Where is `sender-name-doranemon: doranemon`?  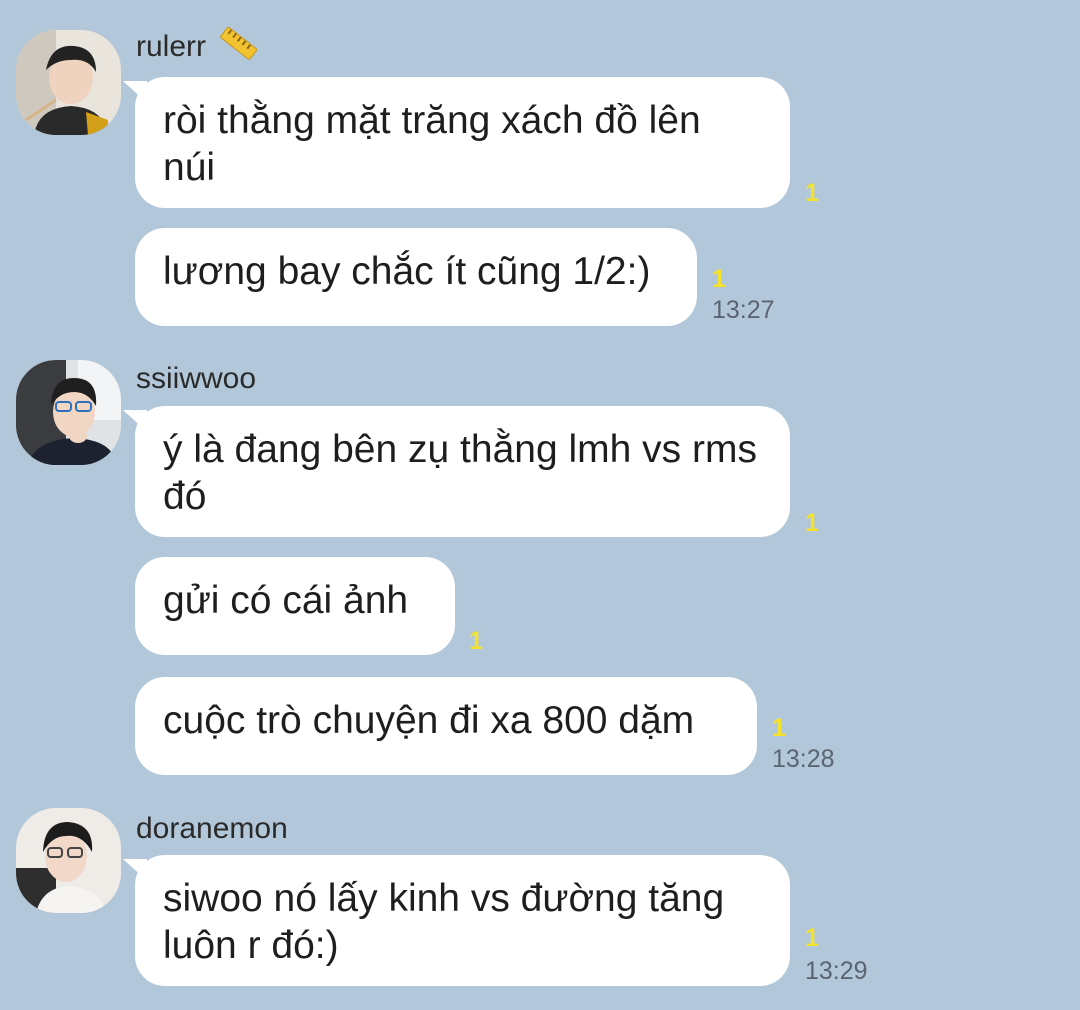 sender-name-doranemon: doranemon is located at coordinates (212, 829).